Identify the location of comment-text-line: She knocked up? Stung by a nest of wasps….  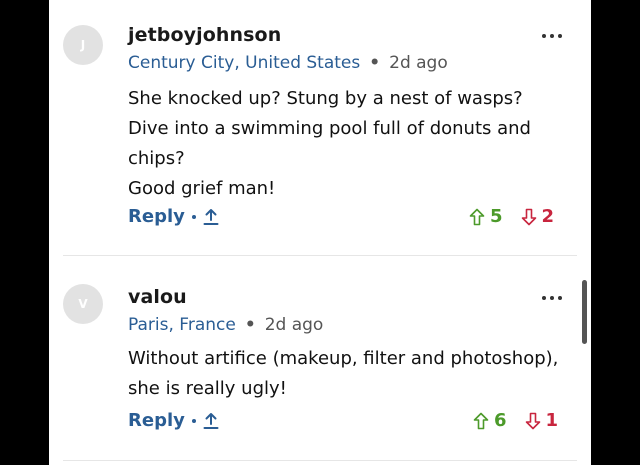
(325, 98).